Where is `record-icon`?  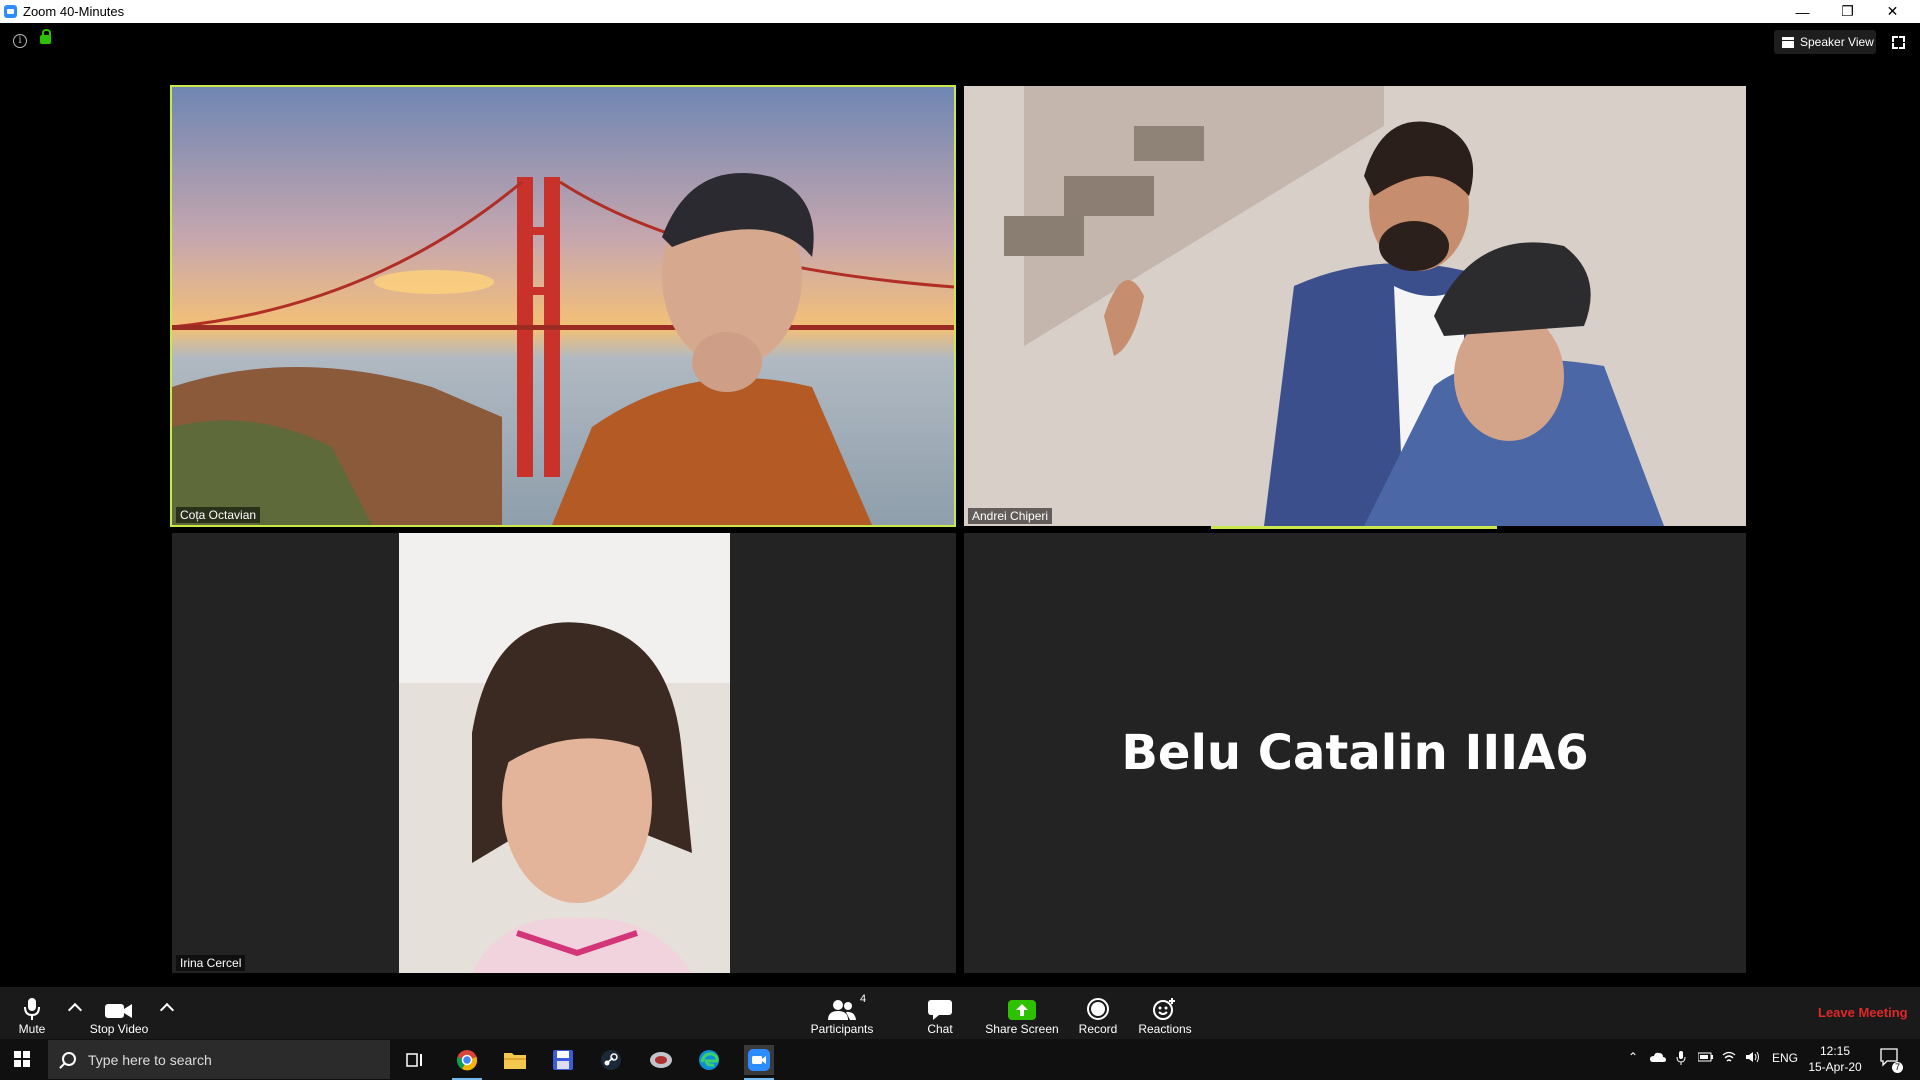
record-icon is located at coordinates (1098, 1009).